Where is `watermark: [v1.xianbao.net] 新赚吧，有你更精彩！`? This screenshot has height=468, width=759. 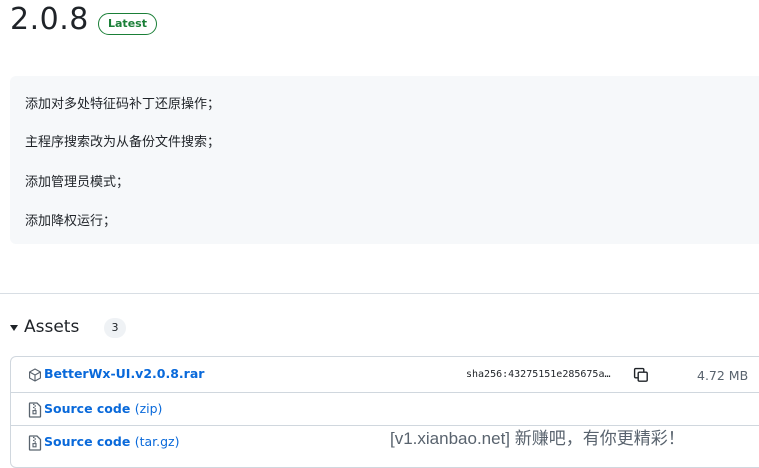
watermark: [v1.xianbao.net] 新赚吧，有你更精彩！ is located at coordinates (537, 438).